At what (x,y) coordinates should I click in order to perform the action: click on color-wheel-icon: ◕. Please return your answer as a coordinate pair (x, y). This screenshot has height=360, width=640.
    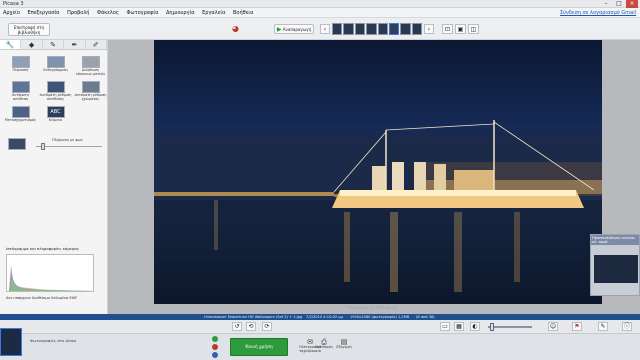
    Looking at the image, I should click on (235, 29).